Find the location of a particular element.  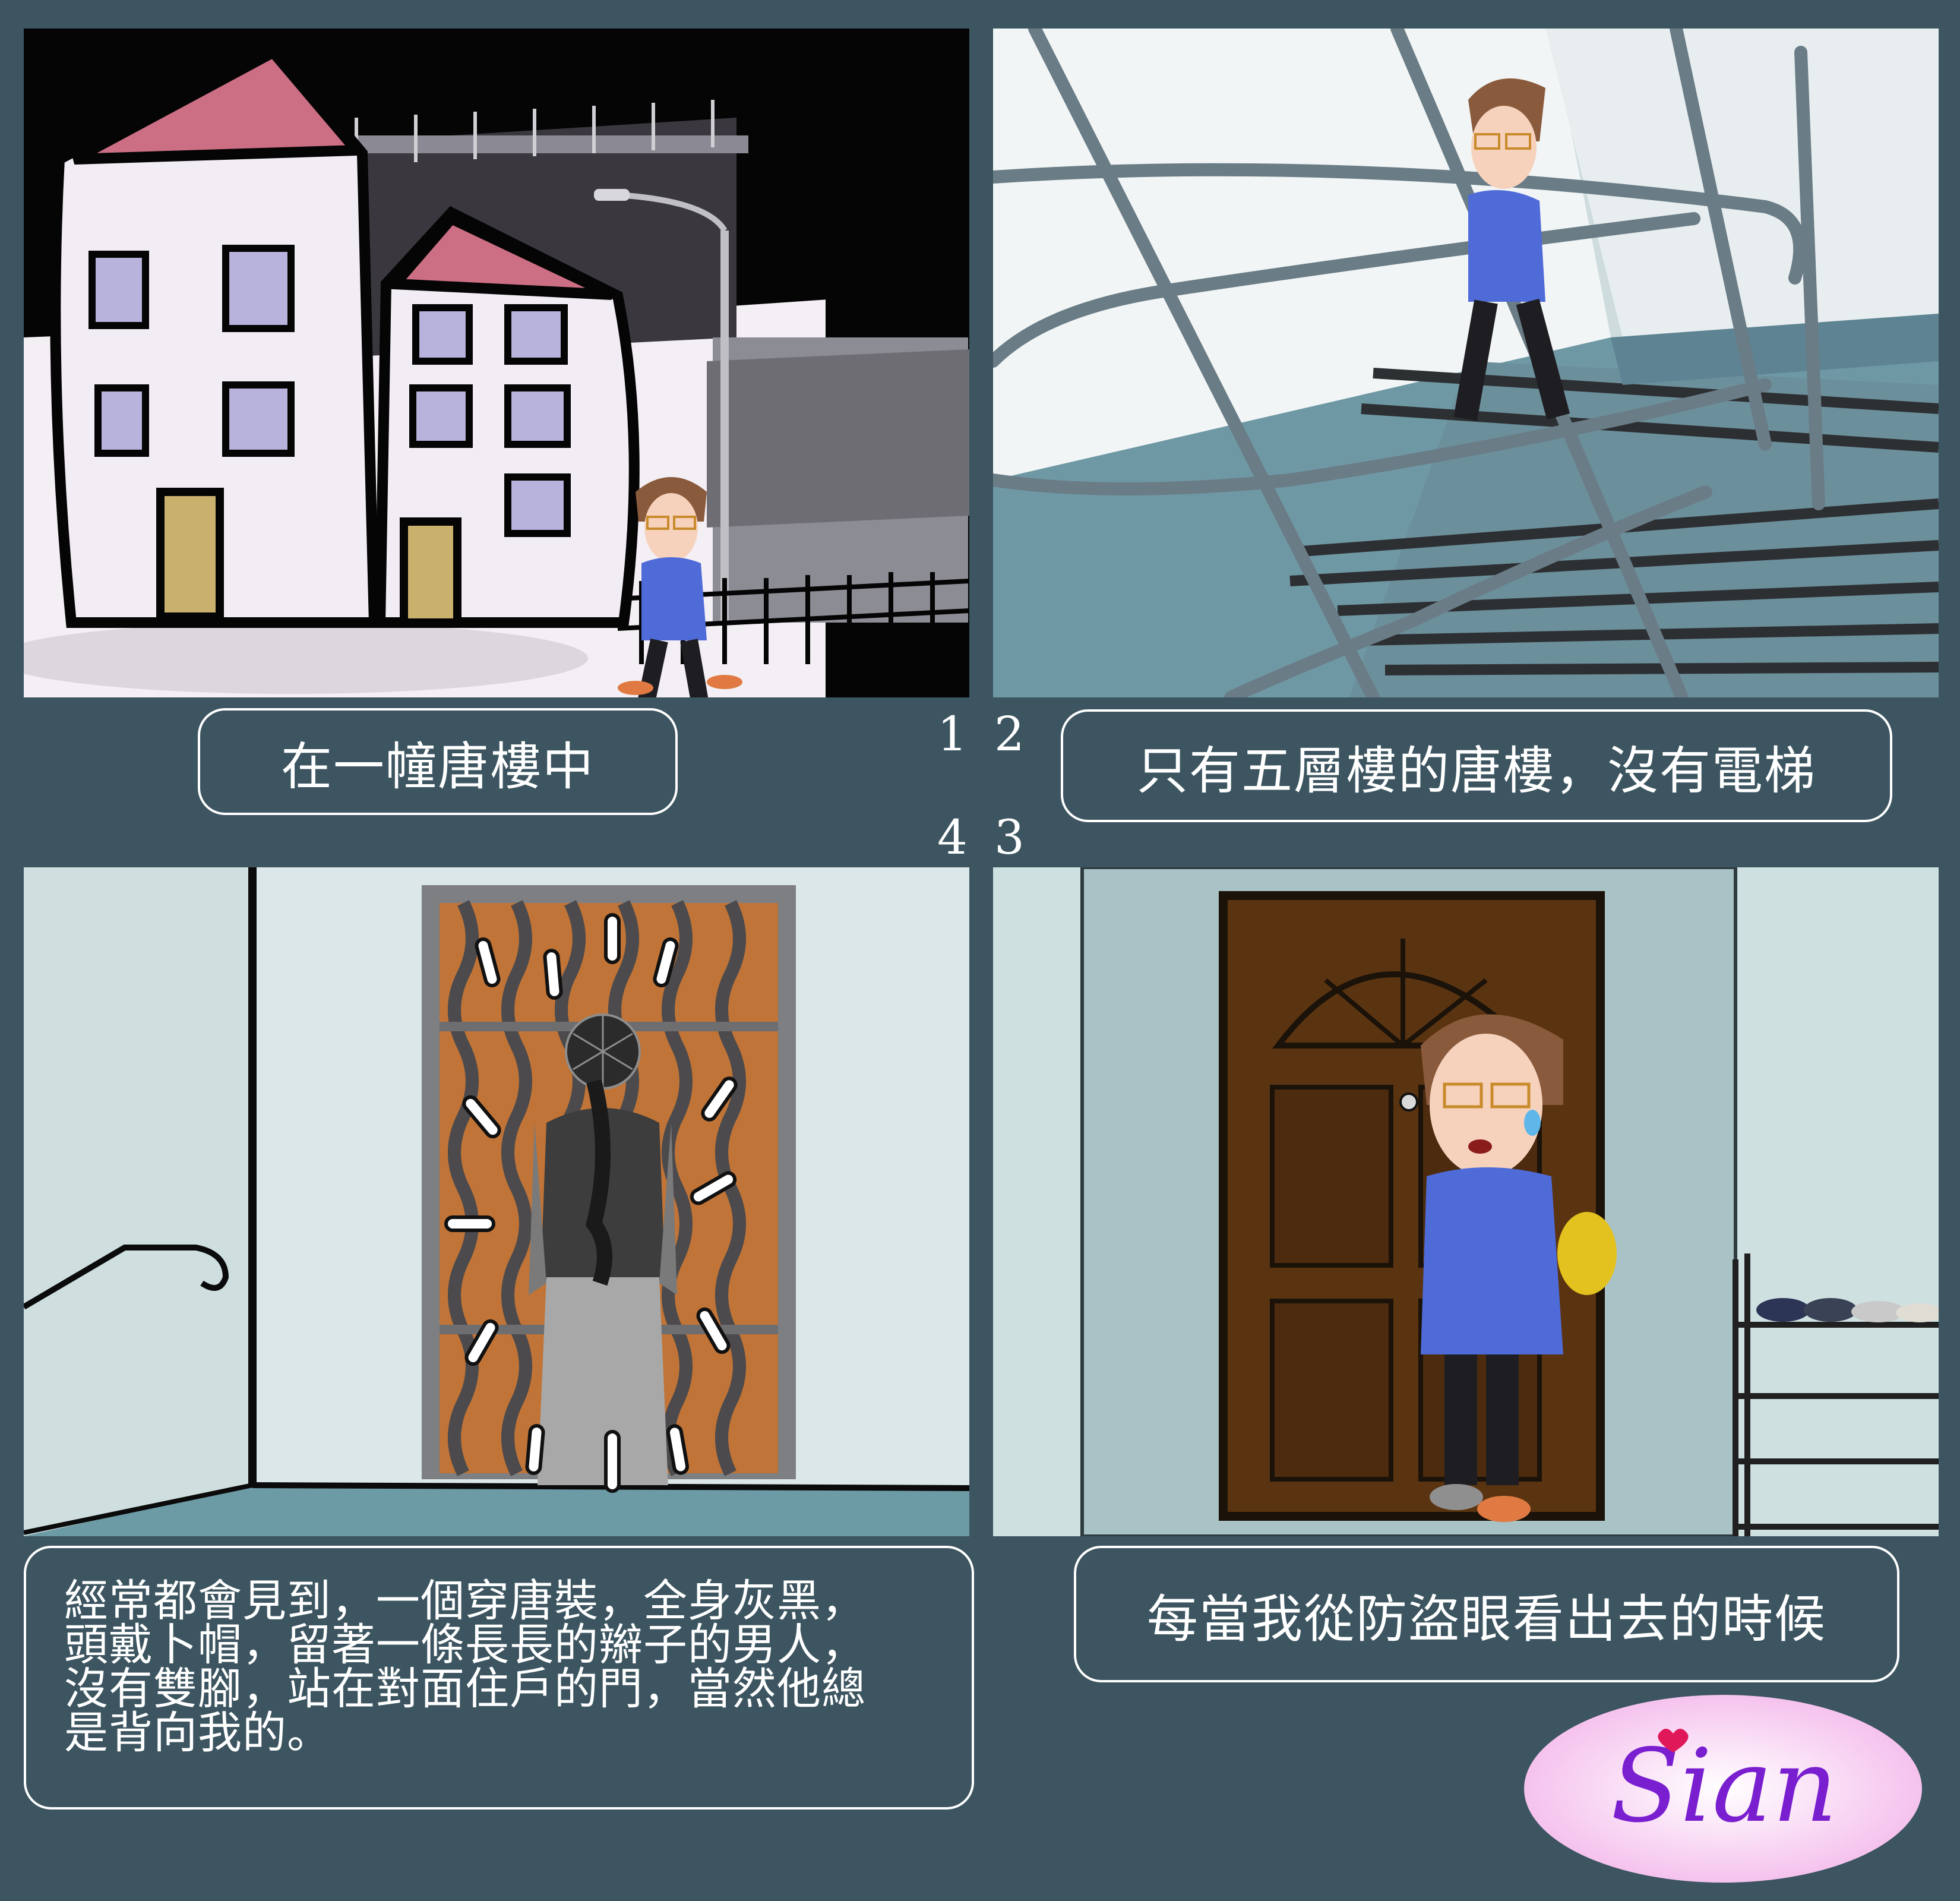

panel-number-1: 1 is located at coordinates (952, 734).